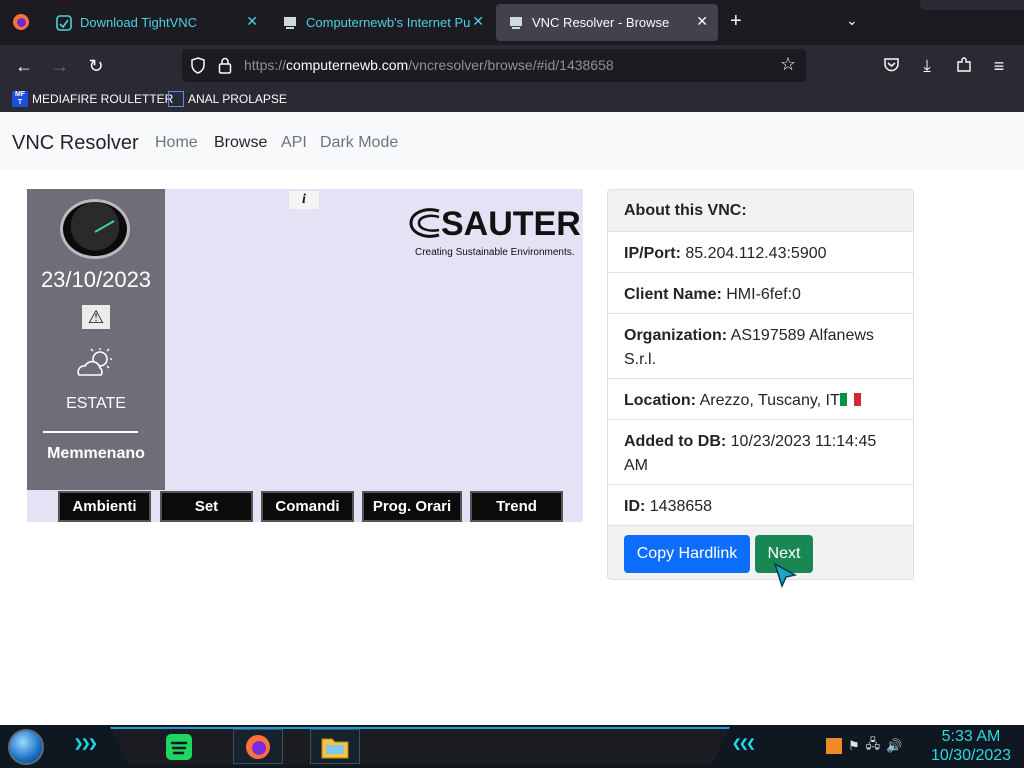 Image resolution: width=1024 pixels, height=768 pixels. What do you see at coordinates (347, 65) in the screenshot?
I see `url-domain: computernewb.com` at bounding box center [347, 65].